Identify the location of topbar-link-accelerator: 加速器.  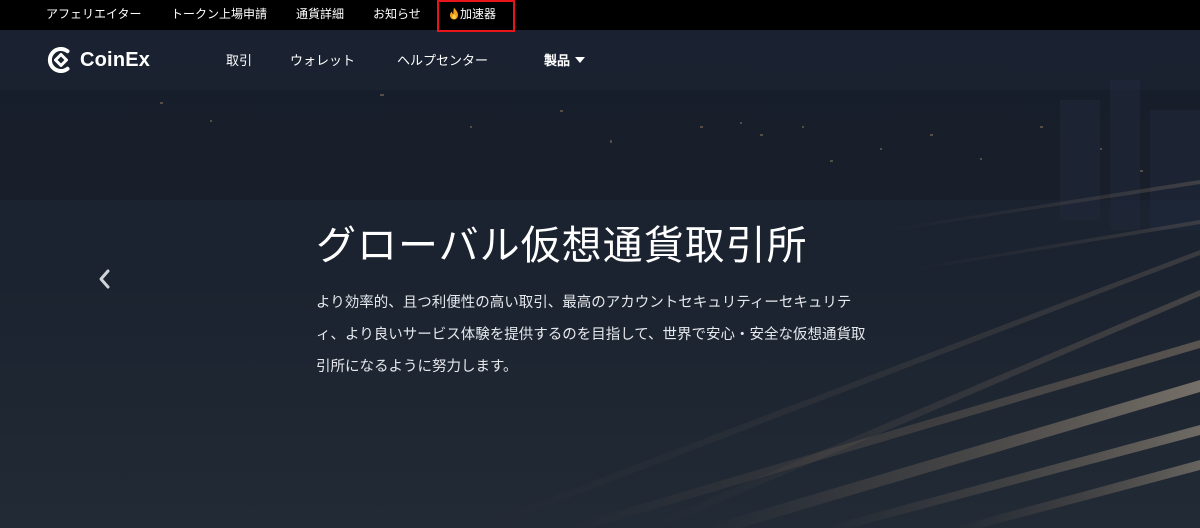
(472, 15).